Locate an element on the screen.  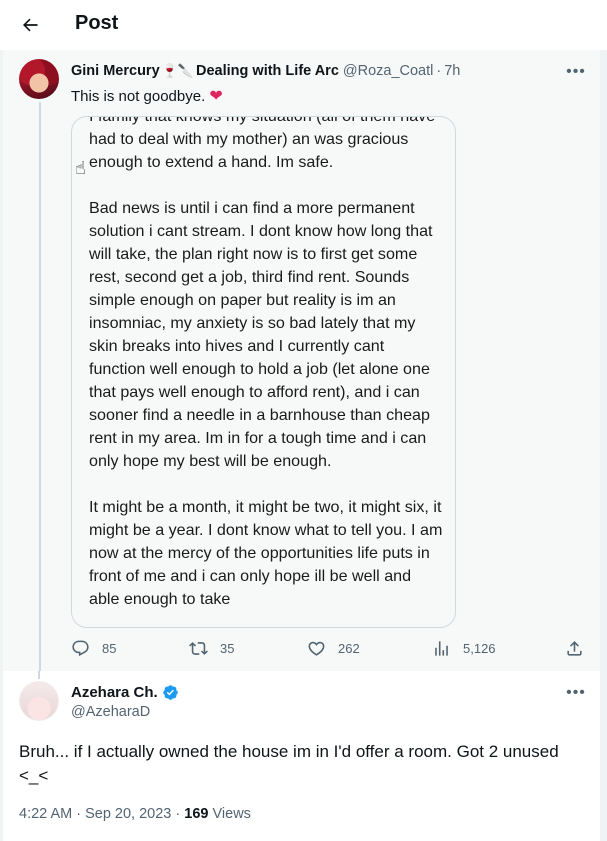
post-text: This is not goodbye. ❤ is located at coordinates (147, 96).